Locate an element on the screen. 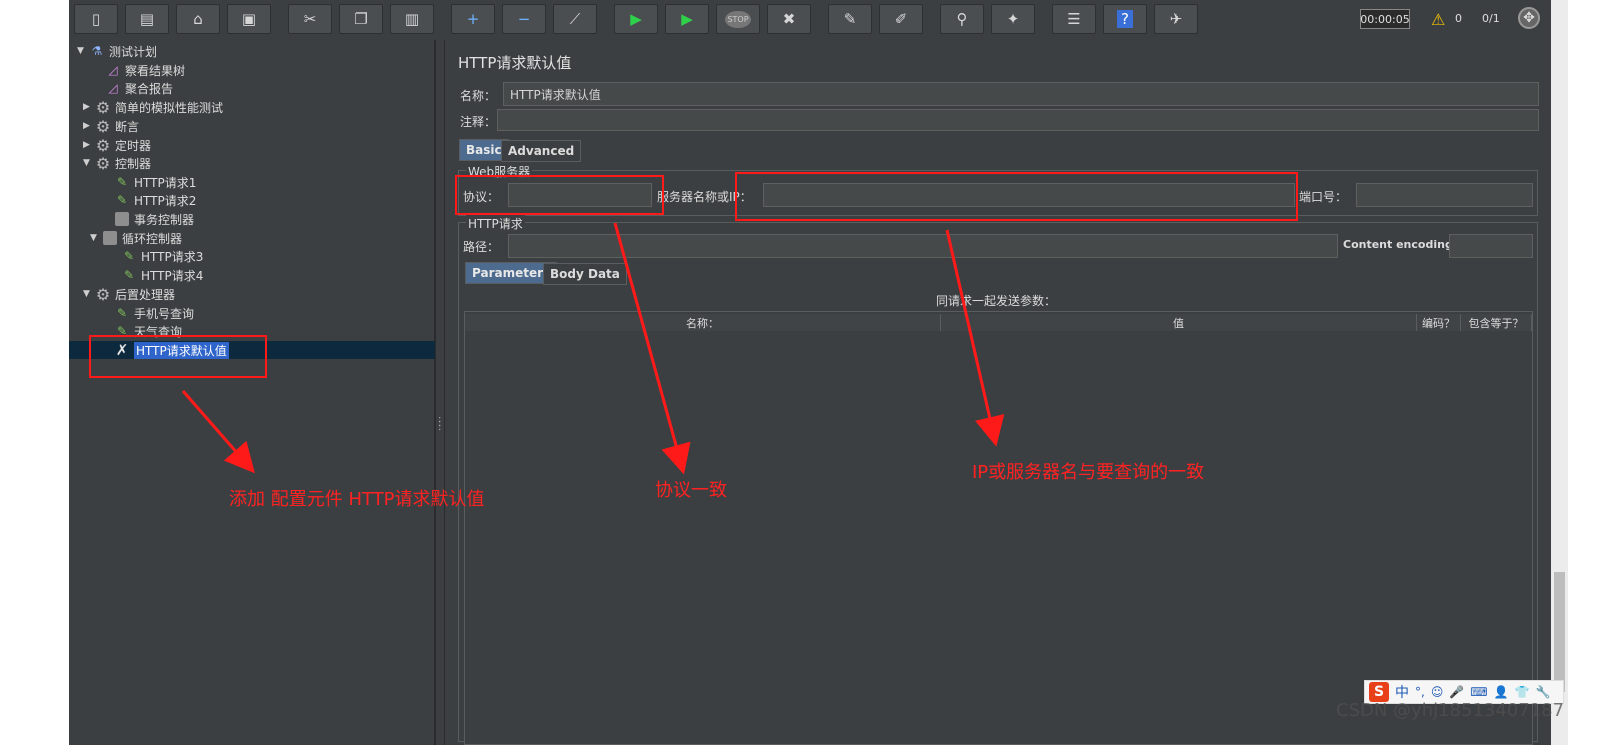  sogou-logo-icon: S is located at coordinates (1379, 692).